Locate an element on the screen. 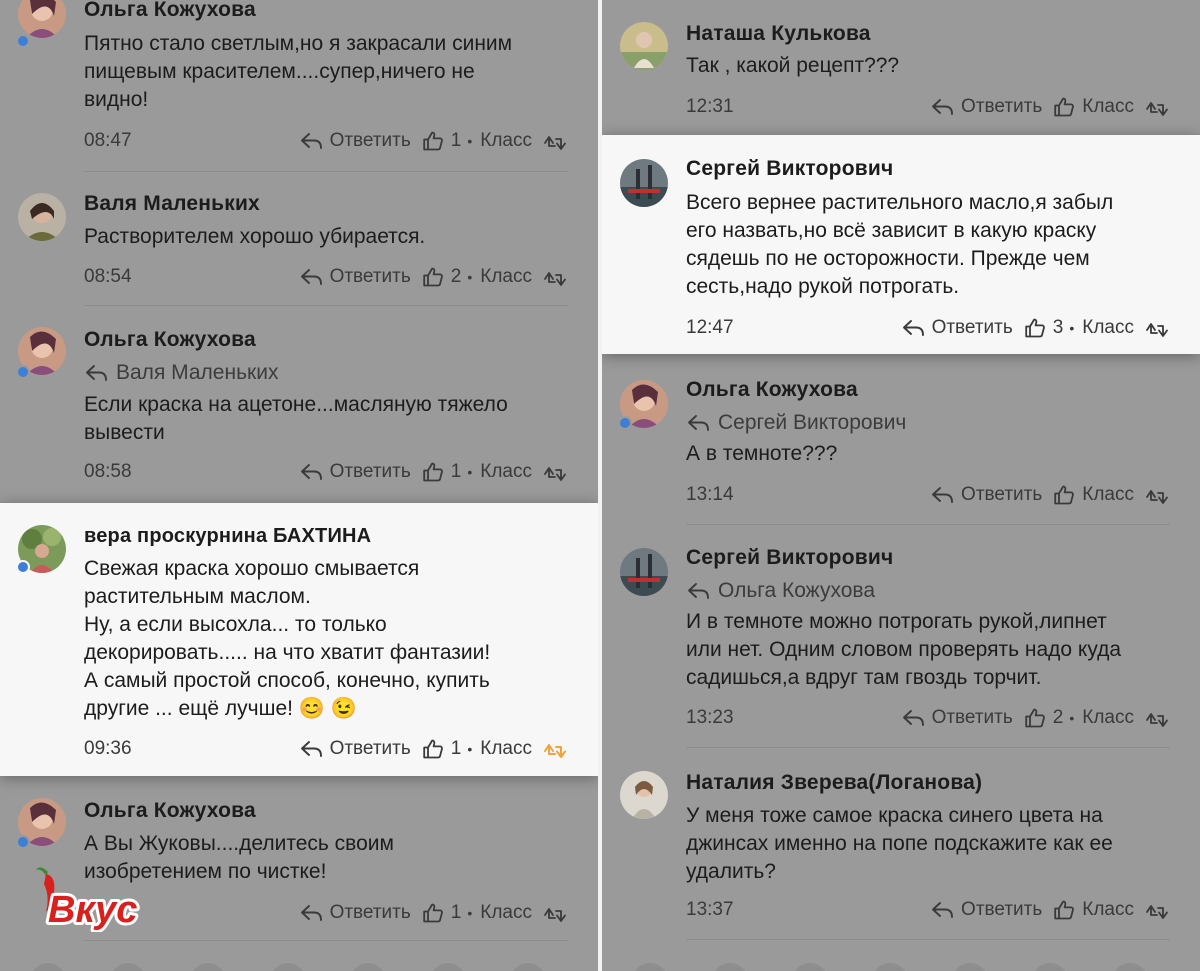  like-button: 3 • Класс is located at coordinates (1078, 328).